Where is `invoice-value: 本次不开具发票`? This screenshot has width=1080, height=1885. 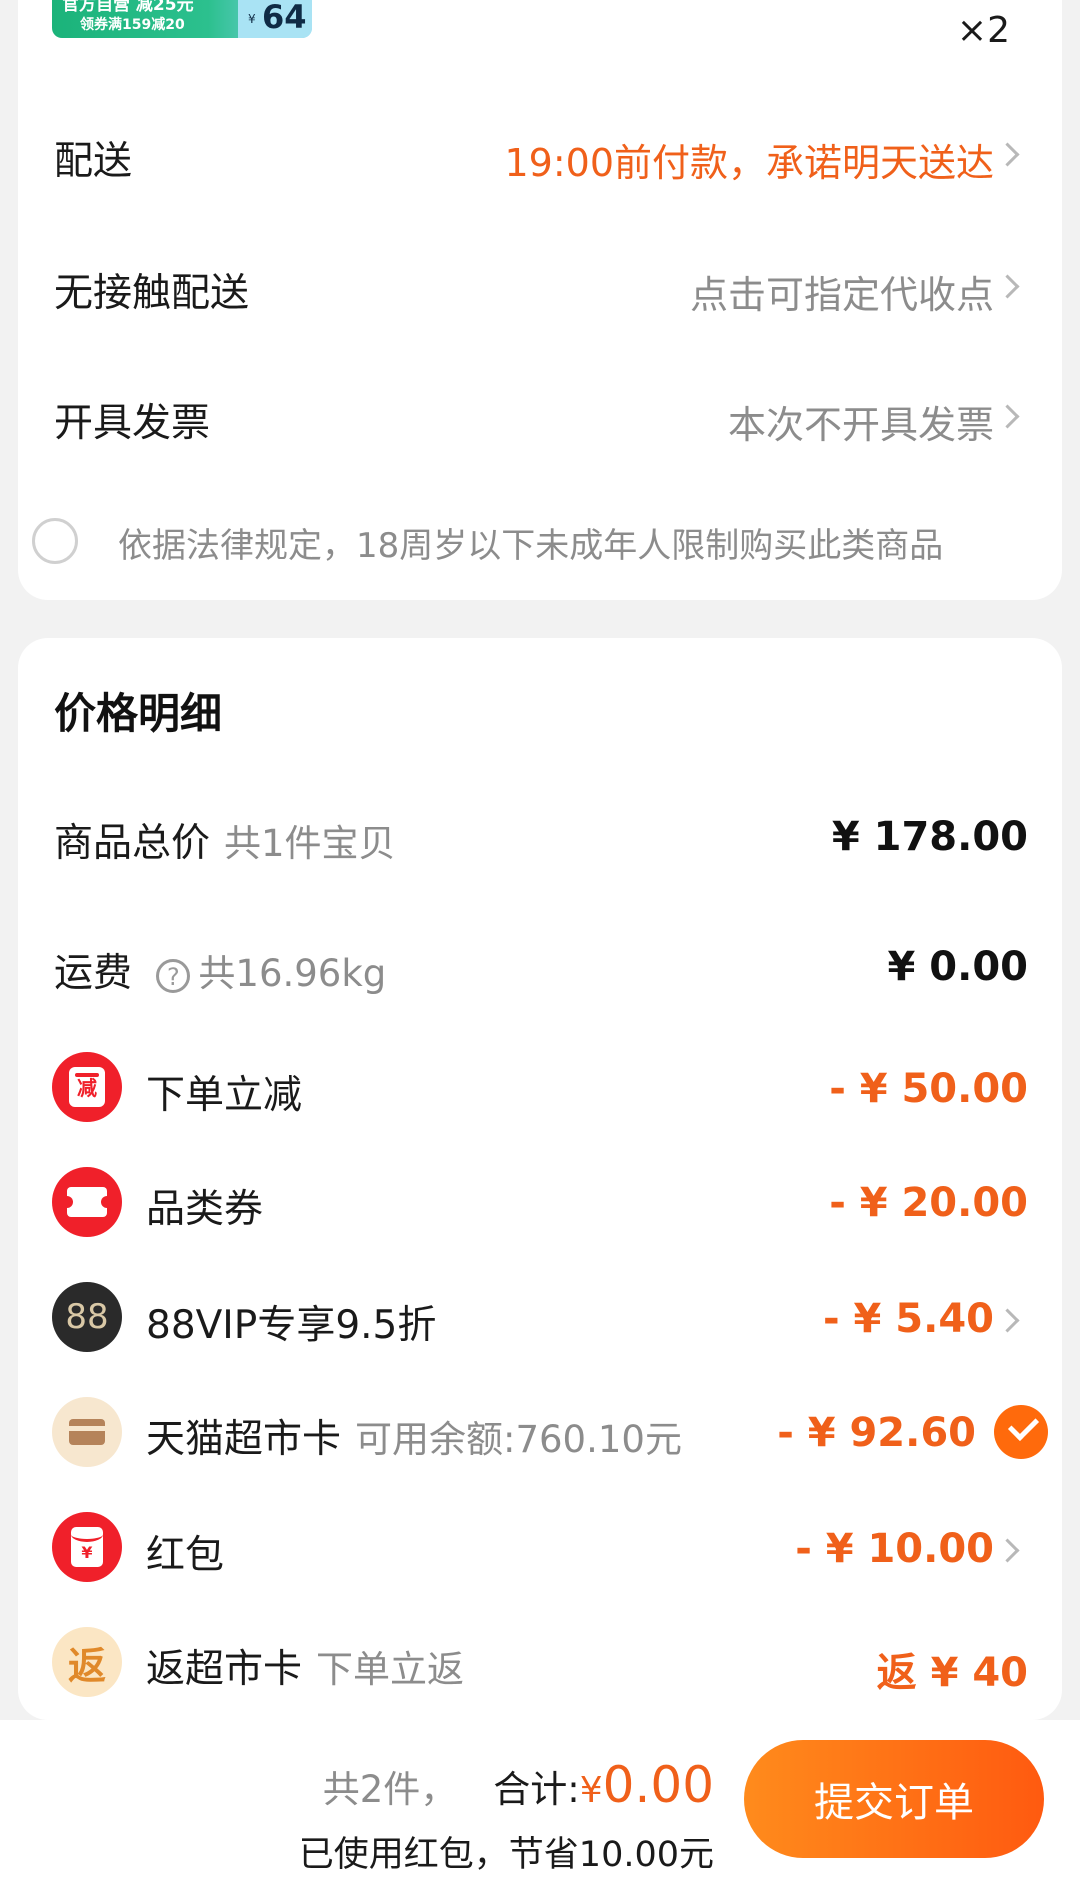
invoice-value: 本次不开具发票 is located at coordinates (861, 421).